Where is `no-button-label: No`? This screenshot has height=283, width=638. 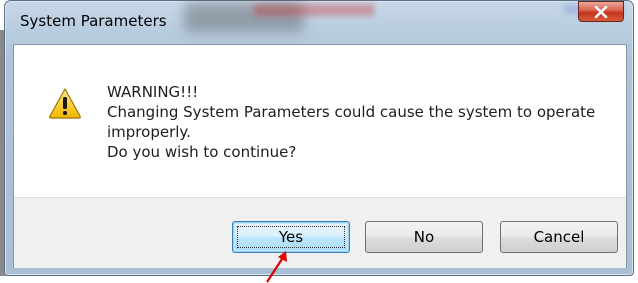 no-button-label: No is located at coordinates (424, 237).